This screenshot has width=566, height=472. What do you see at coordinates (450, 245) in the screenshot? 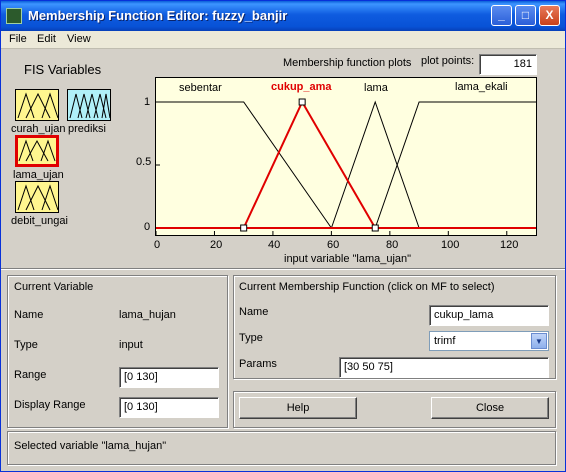
I see `x-tick-label: 100` at bounding box center [450, 245].